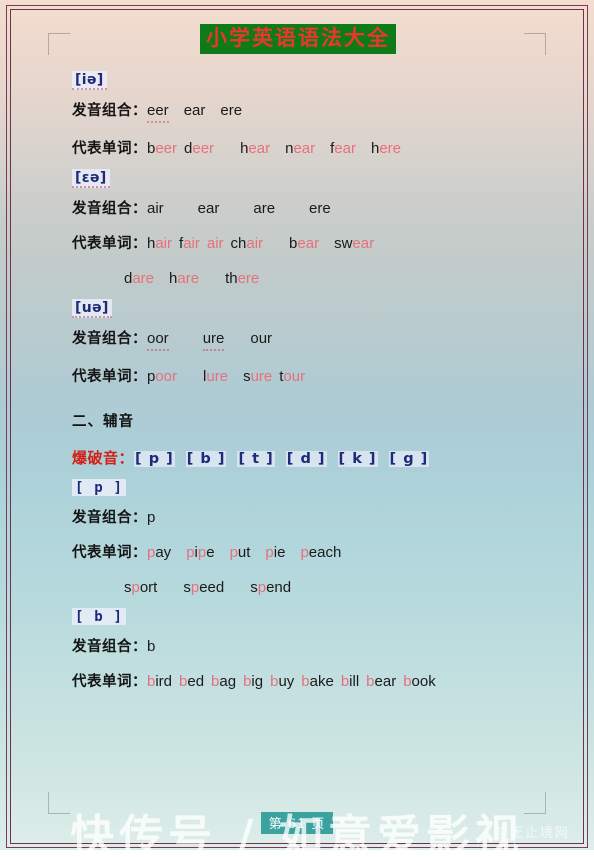  I want to click on combination-item: p, so click(151, 517).